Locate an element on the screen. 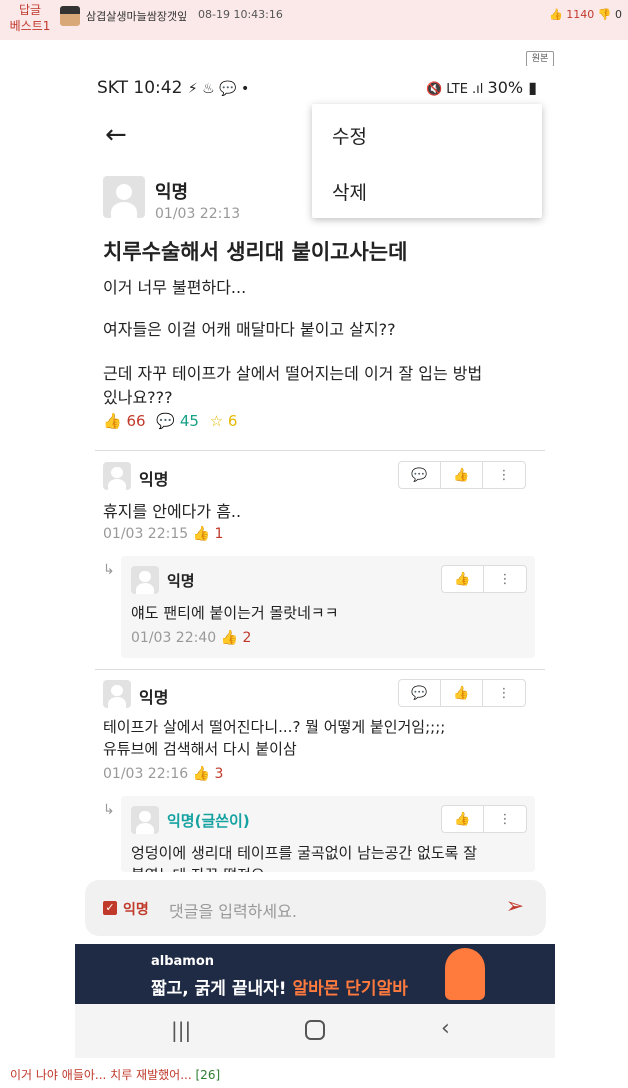 The height and width of the screenshot is (1088, 628). post-author: 익명 is located at coordinates (172, 192).